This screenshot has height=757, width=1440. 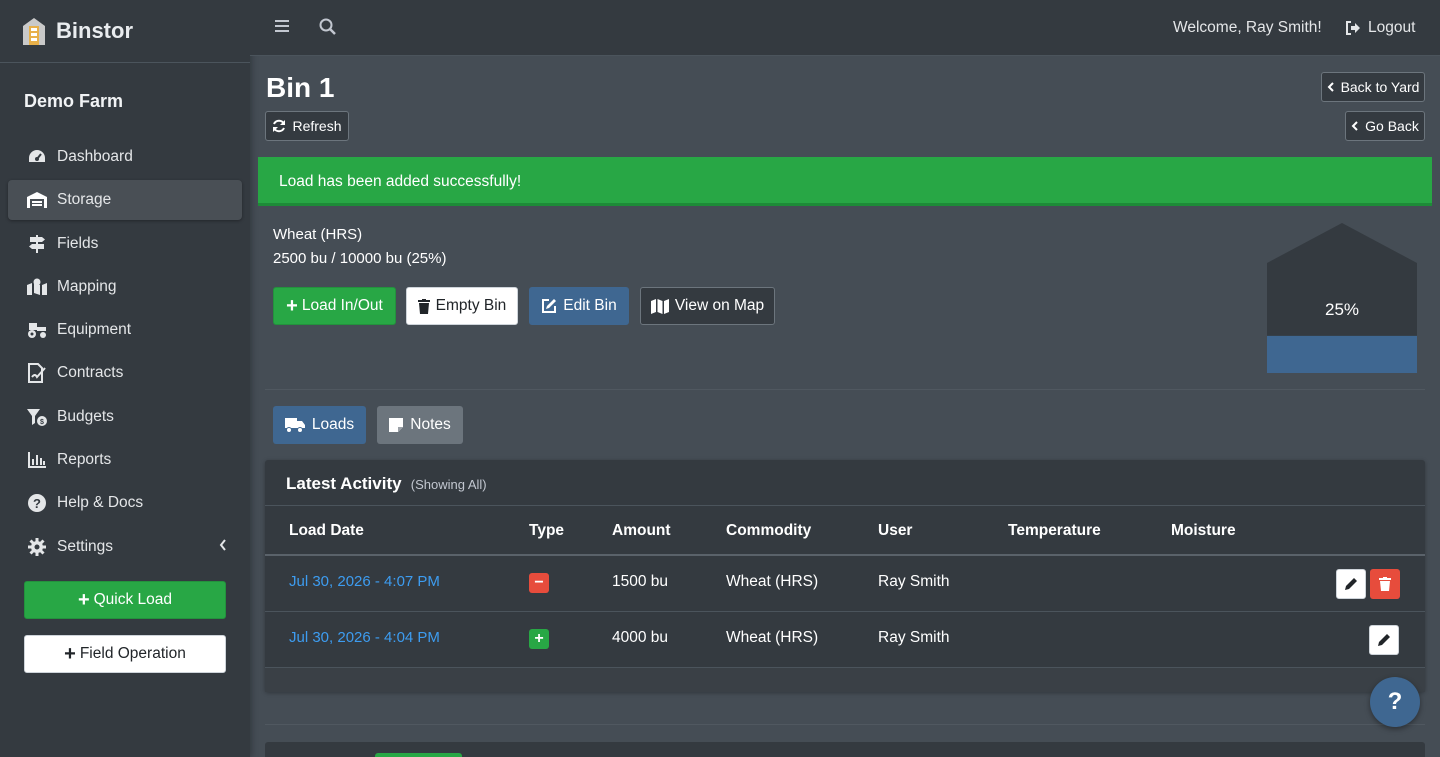 I want to click on quick-load-label: Quick Load, so click(x=133, y=599).